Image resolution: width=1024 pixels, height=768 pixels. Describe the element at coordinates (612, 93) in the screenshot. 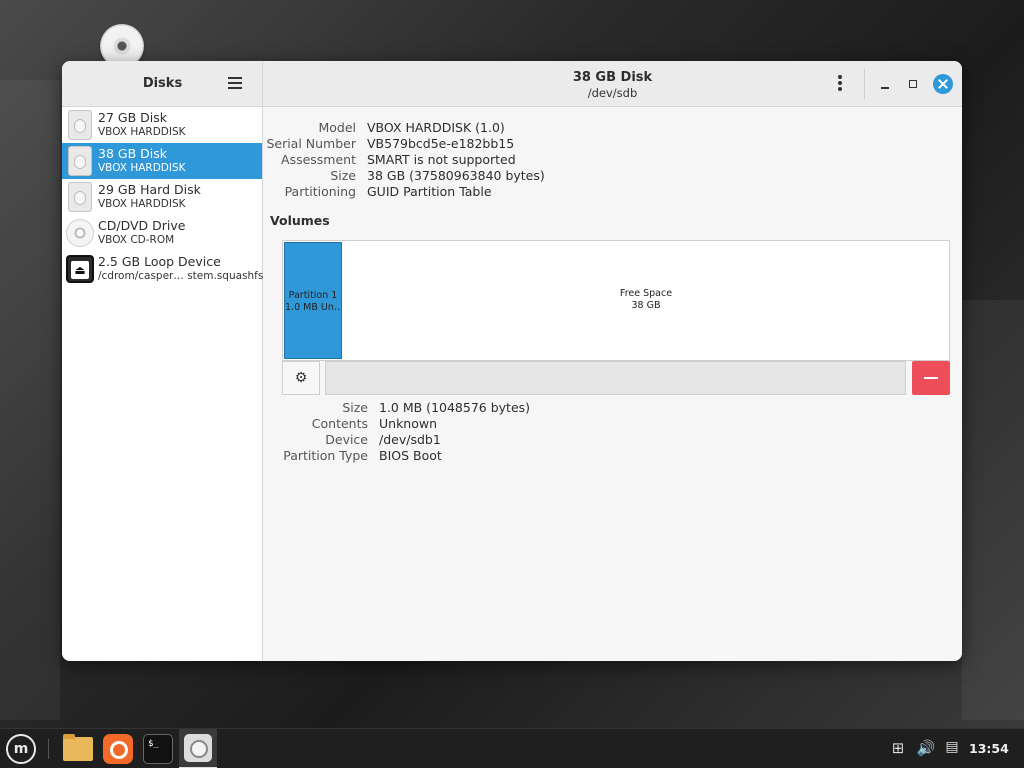

I see `disk-device-path: /dev/sdb` at that location.